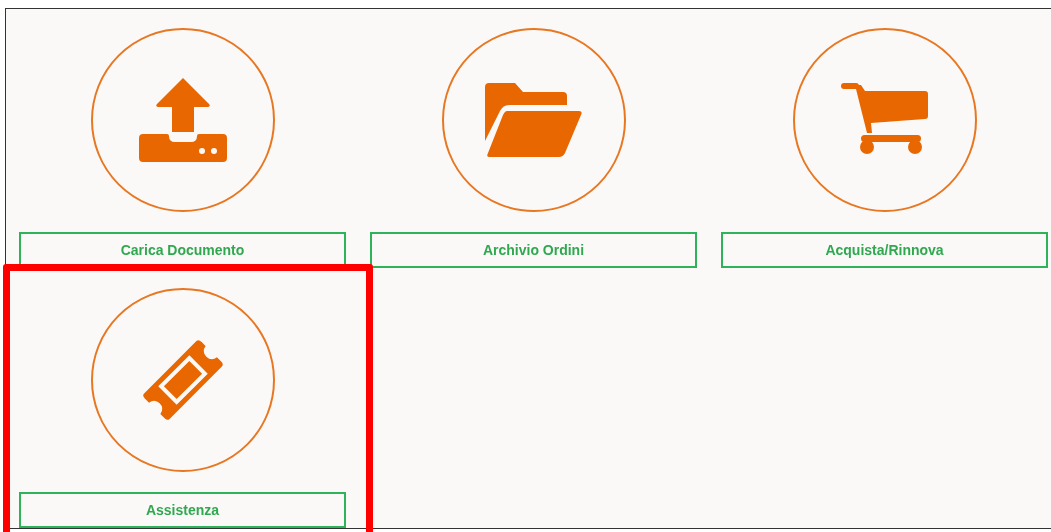  Describe the element at coordinates (884, 250) in the screenshot. I see `tile-button: Acquista/Rinnova` at that location.